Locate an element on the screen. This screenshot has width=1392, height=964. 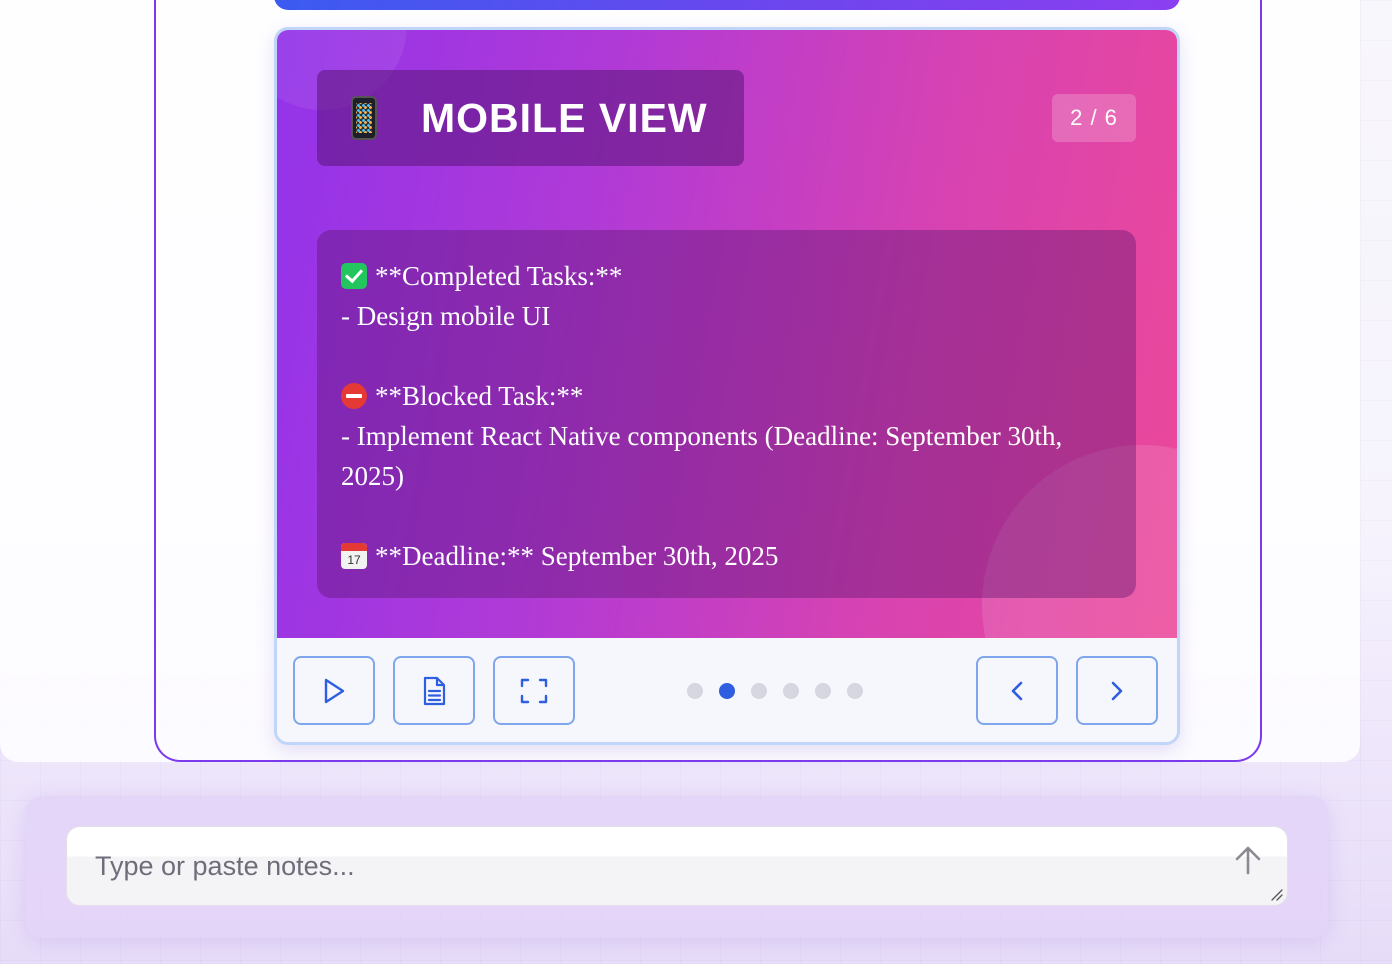
slide-controls is located at coordinates (727, 690).